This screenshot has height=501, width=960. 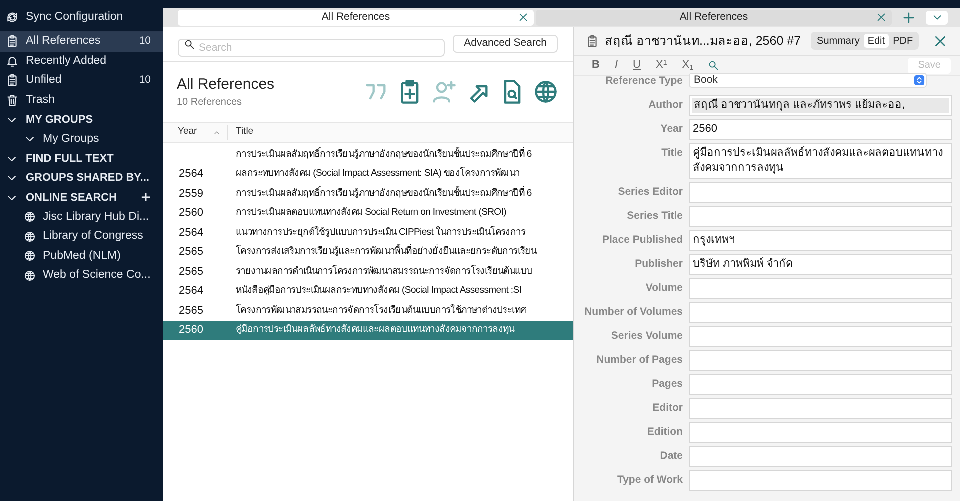 What do you see at coordinates (820, 105) in the screenshot?
I see `author-field: สฤณี อาชวานันทกุล และภัทราพร แย้มละออ,` at bounding box center [820, 105].